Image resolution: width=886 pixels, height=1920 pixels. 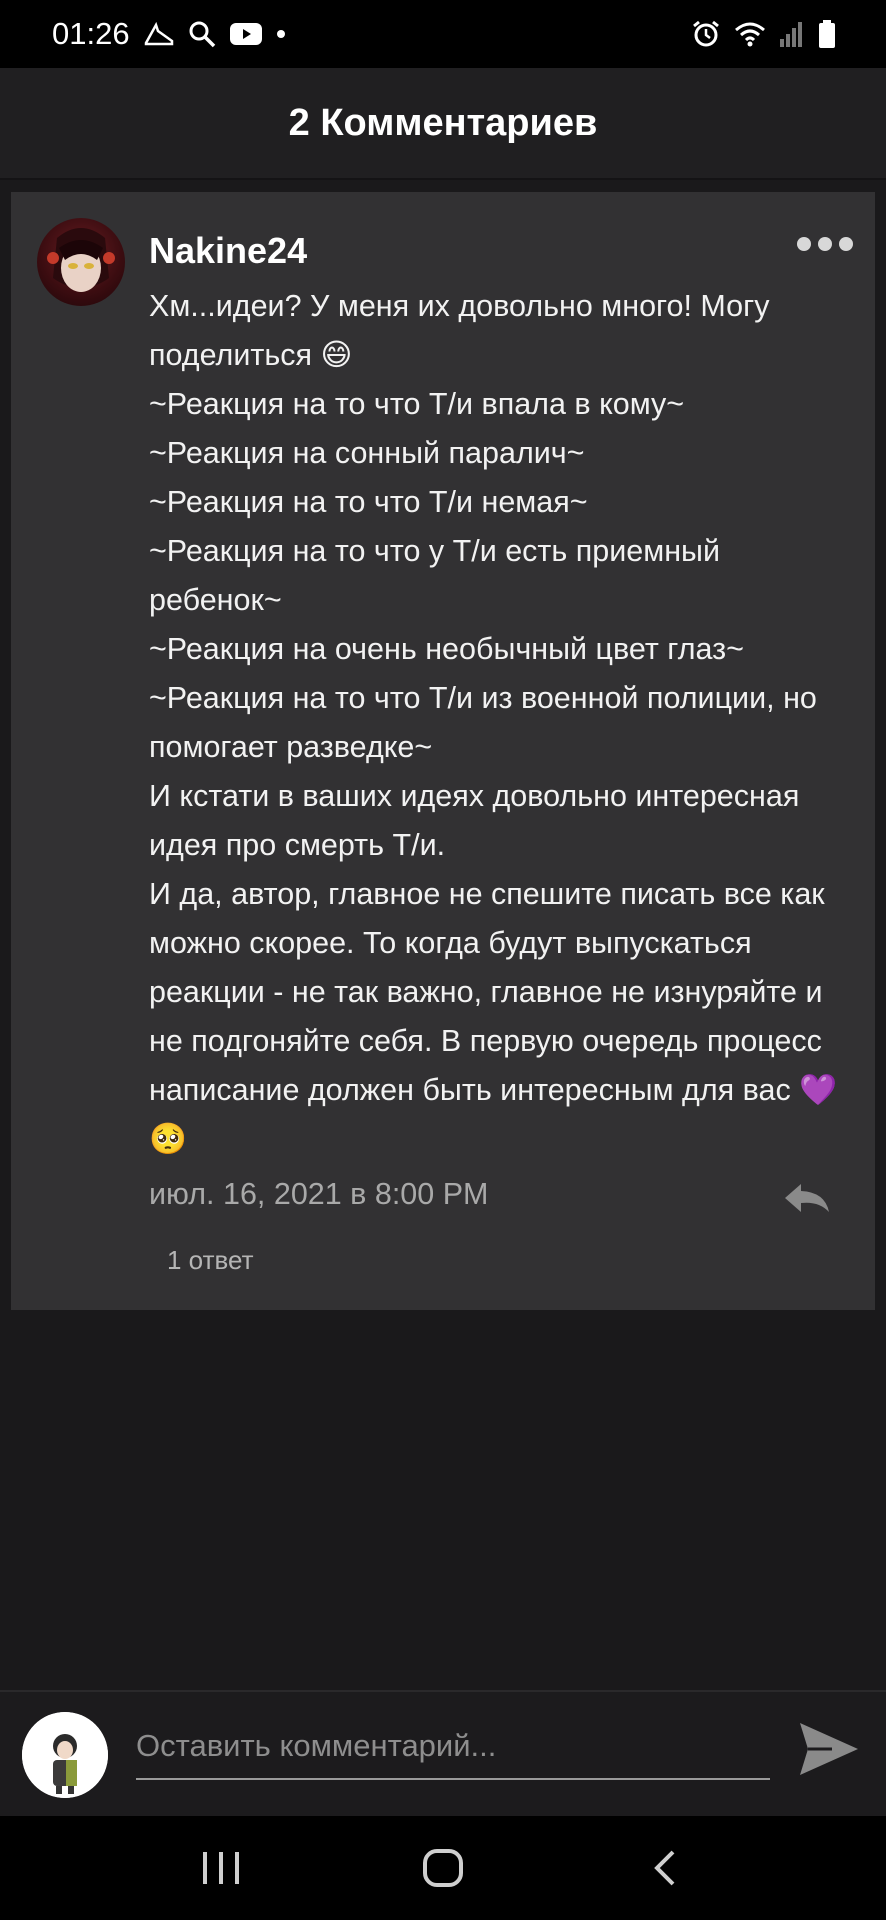 I want to click on wifi-icon, so click(x=750, y=34).